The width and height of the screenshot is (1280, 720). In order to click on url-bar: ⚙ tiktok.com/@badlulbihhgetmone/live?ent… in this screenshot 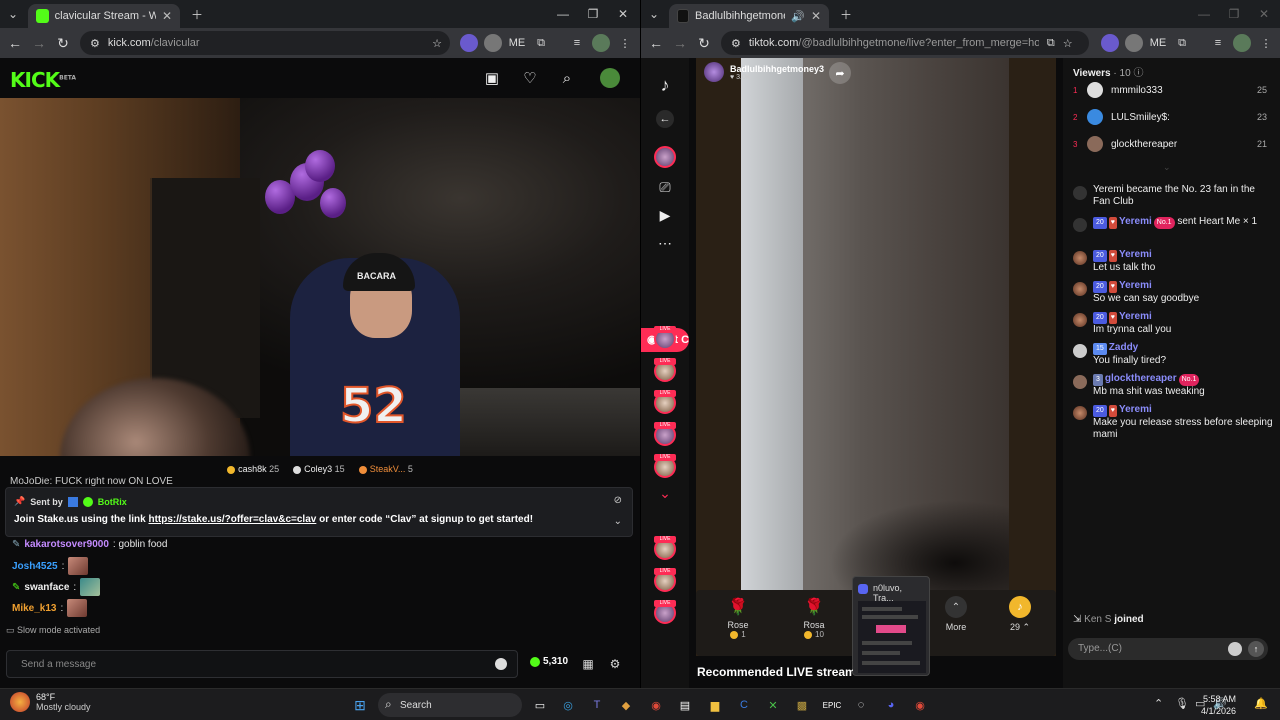, I will do `click(905, 43)`.